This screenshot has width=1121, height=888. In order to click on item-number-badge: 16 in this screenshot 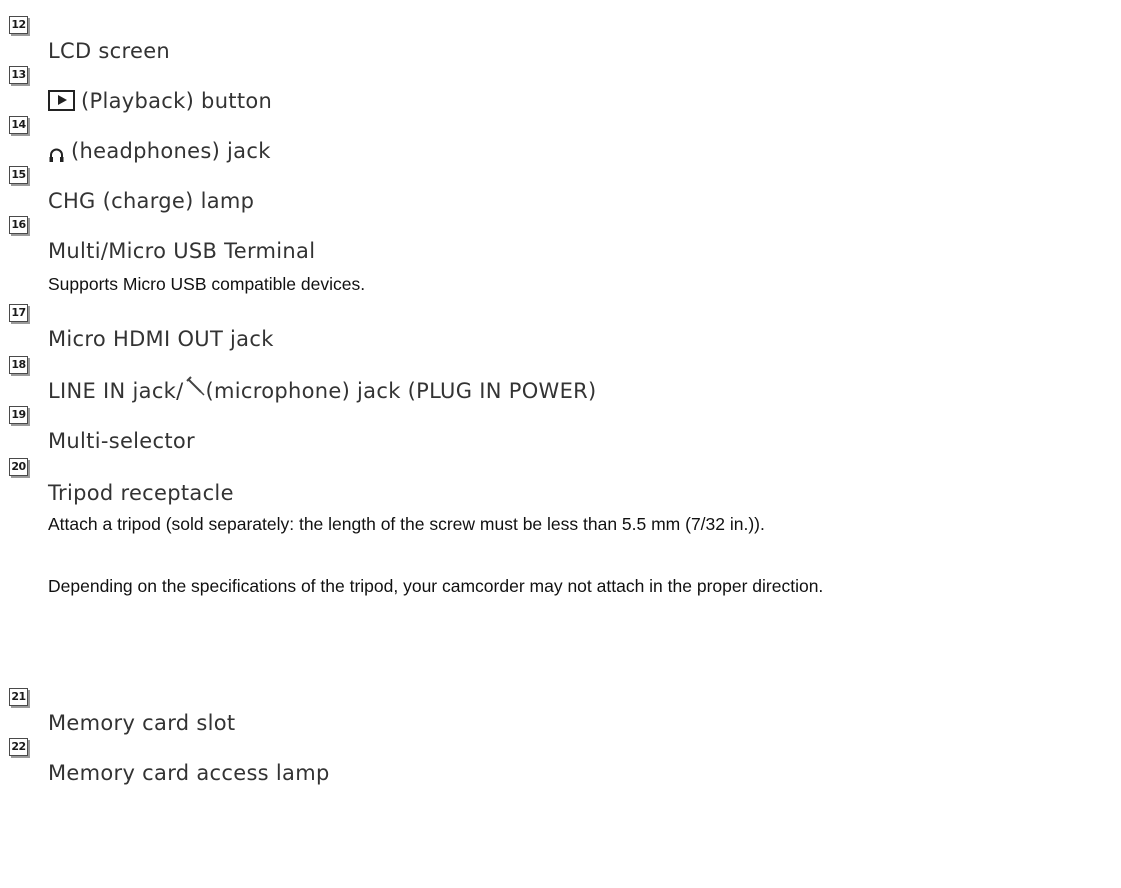, I will do `click(18, 225)`.